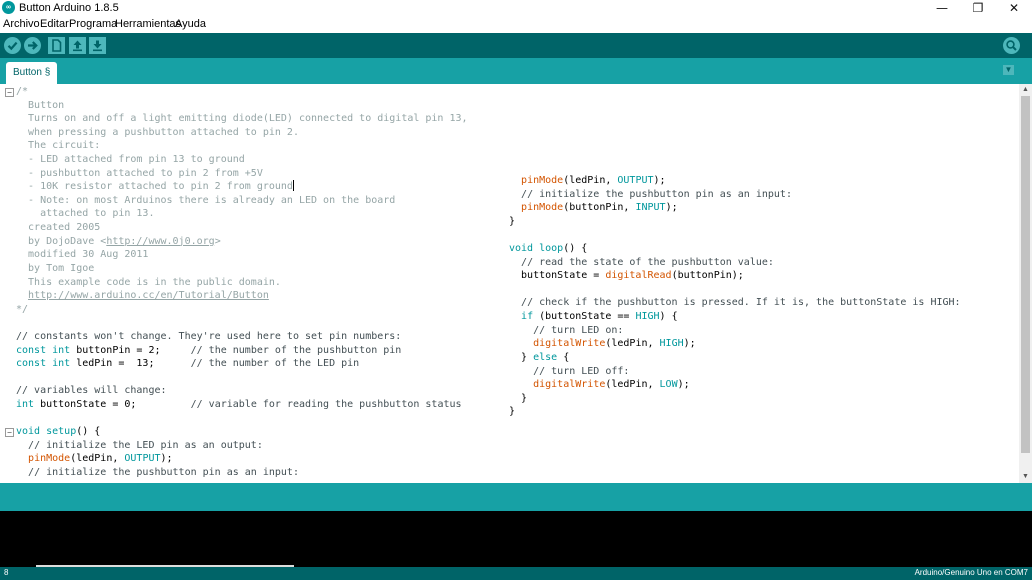 Image resolution: width=1032 pixels, height=580 pixels. What do you see at coordinates (516, 497) in the screenshot?
I see `status-bar` at bounding box center [516, 497].